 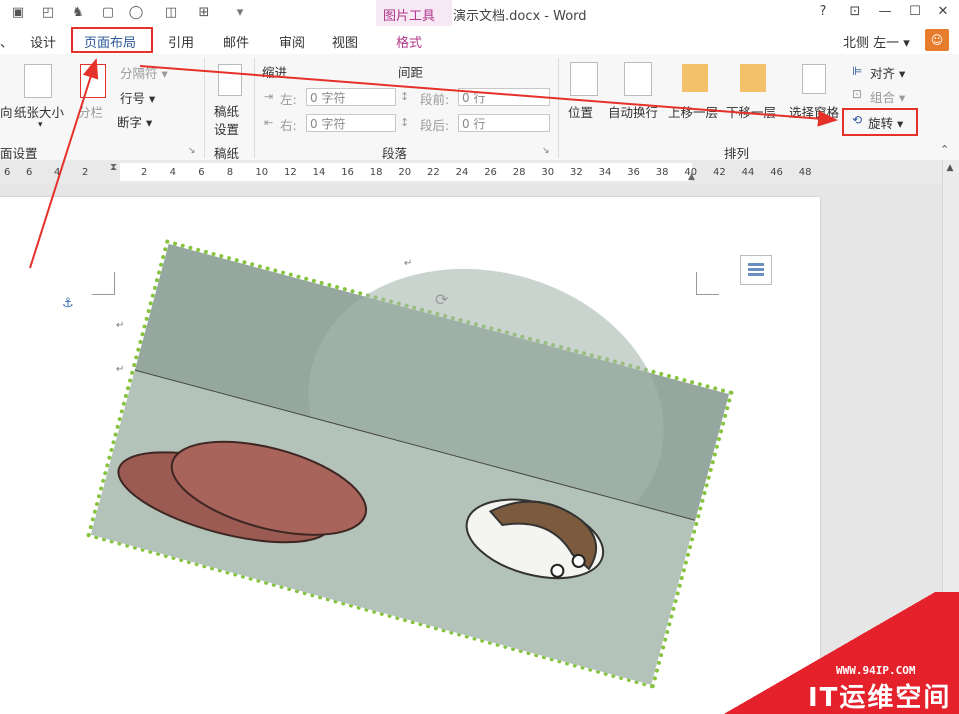 I want to click on ruler-tick: 4, so click(x=172, y=172).